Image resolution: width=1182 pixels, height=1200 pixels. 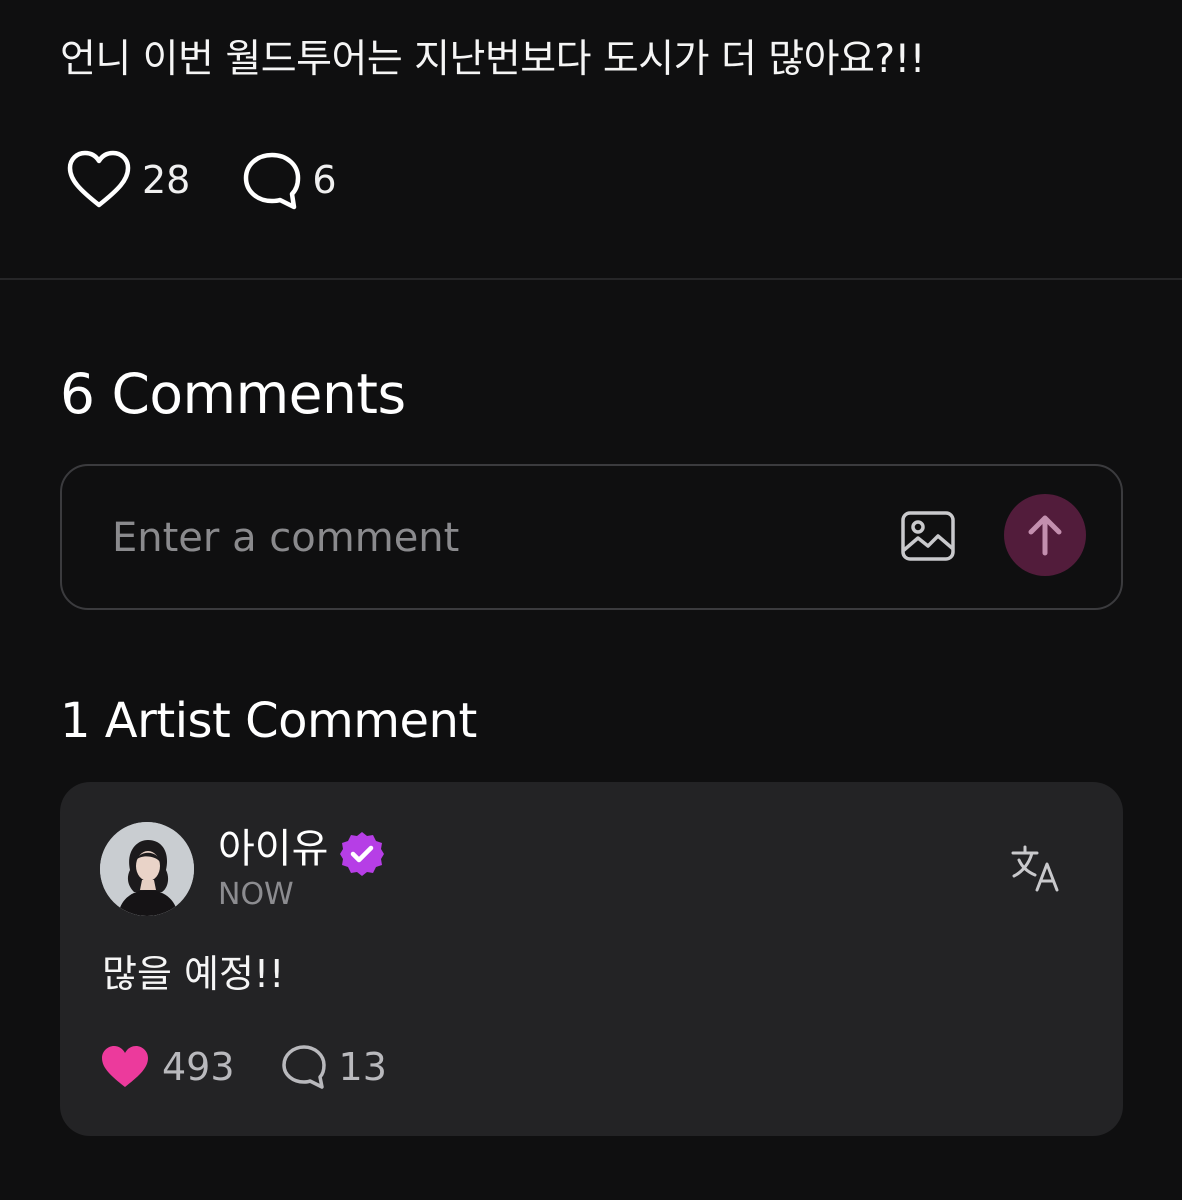 I want to click on artist-comment-actions: 493 13, so click(x=243, y=1067).